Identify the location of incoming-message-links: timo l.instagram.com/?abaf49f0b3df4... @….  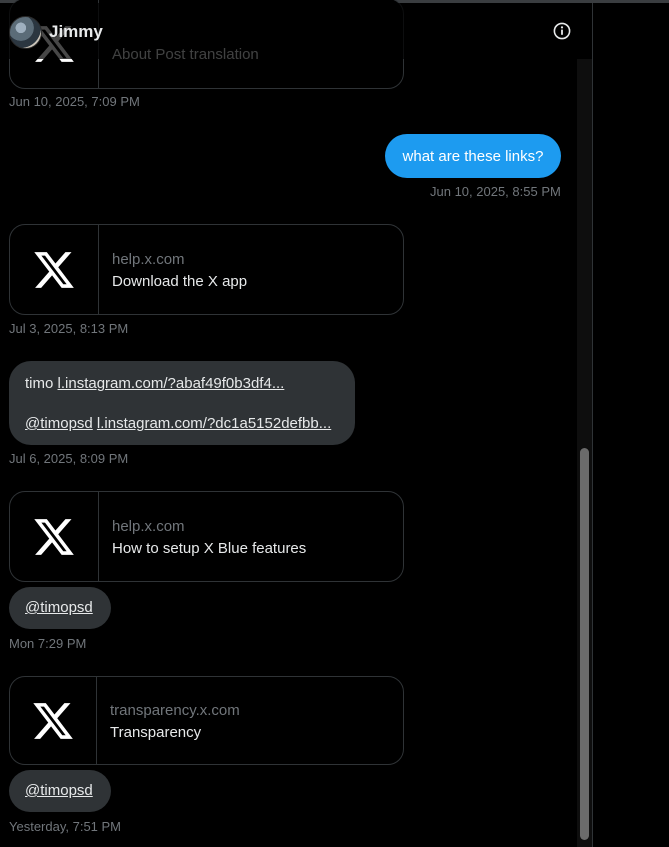
(182, 403).